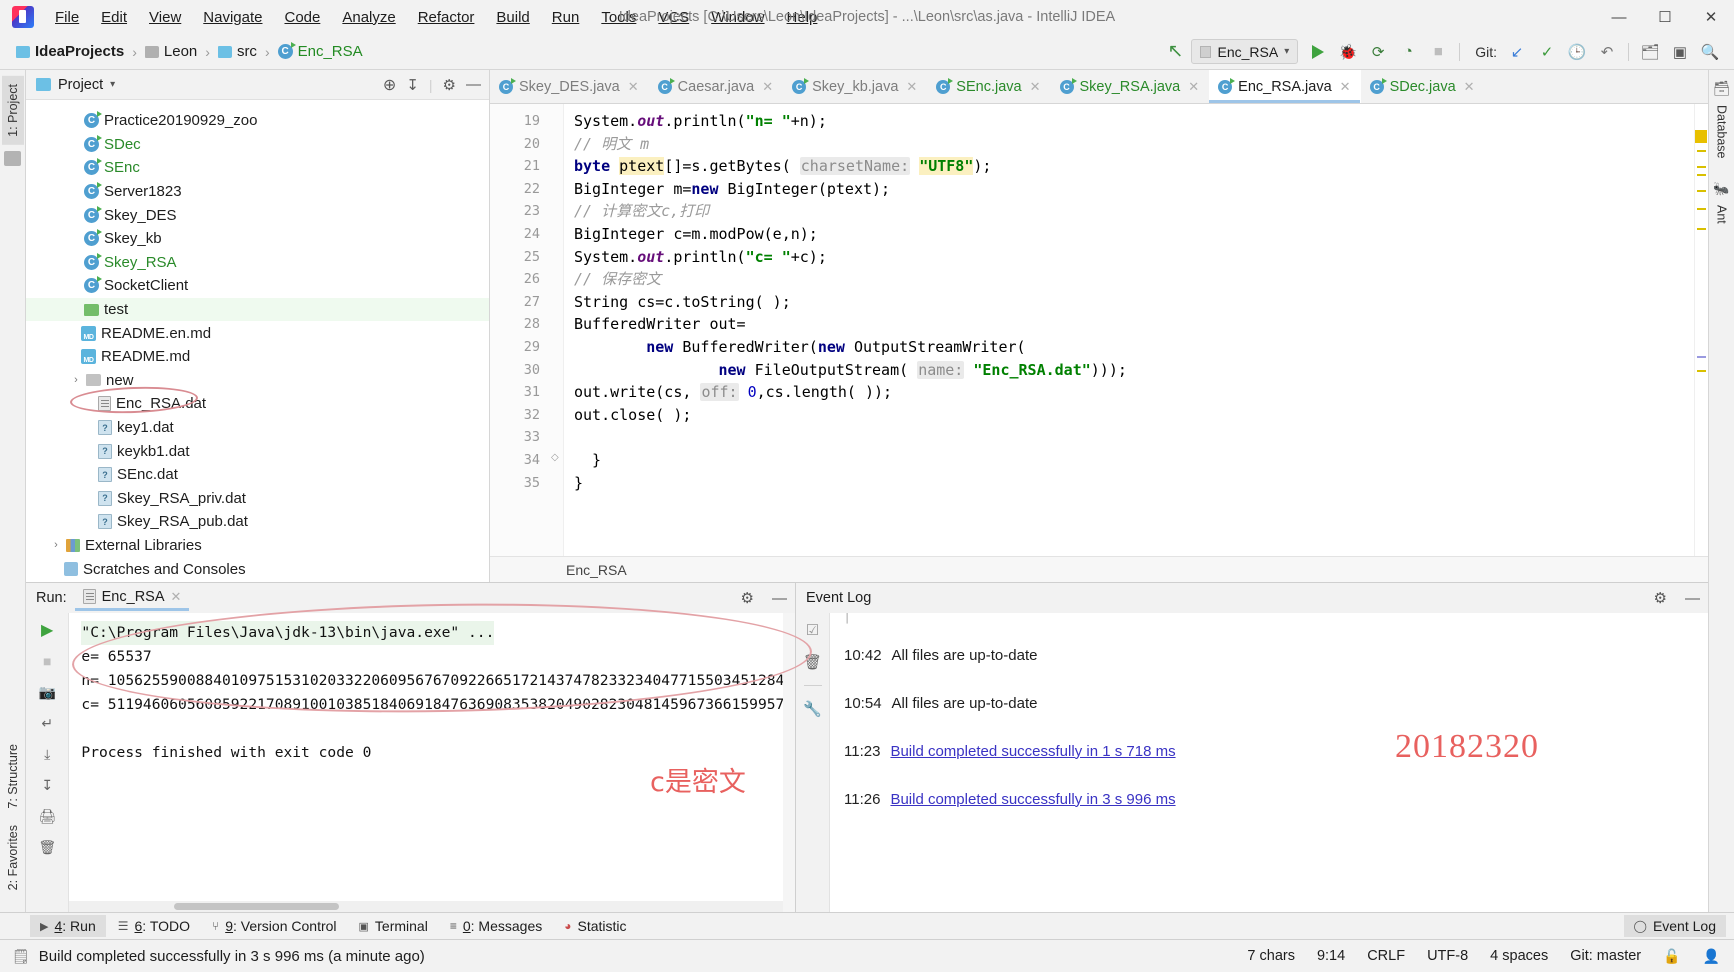  Describe the element at coordinates (1276, 655) in the screenshot. I see `event-log-row-0: 10:42 All files are up-to-date` at that location.